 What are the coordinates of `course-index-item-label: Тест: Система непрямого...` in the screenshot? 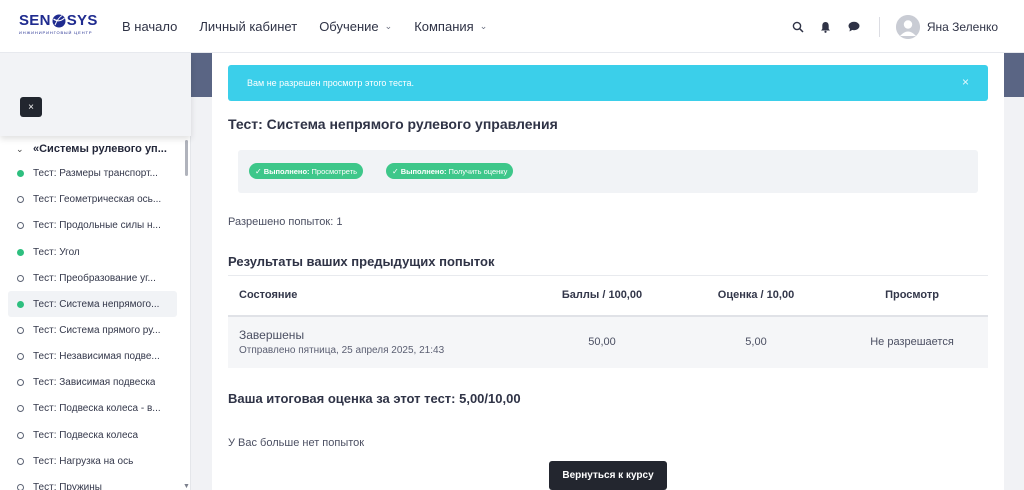 It's located at (96, 304).